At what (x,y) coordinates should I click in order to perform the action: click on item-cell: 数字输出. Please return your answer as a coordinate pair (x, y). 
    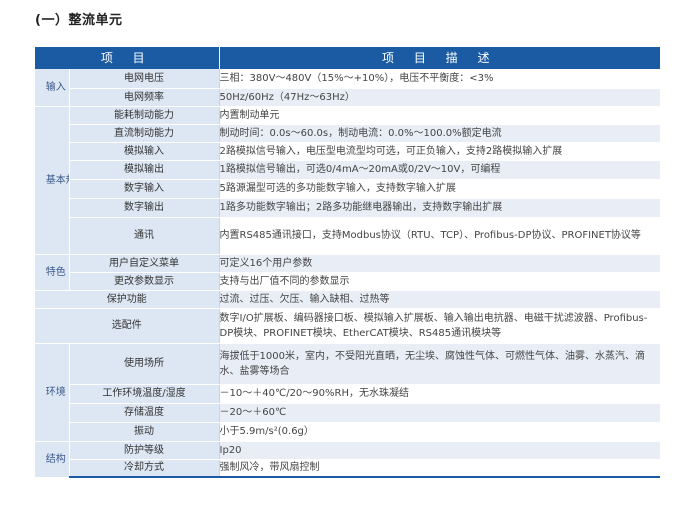
    Looking at the image, I should click on (144, 208).